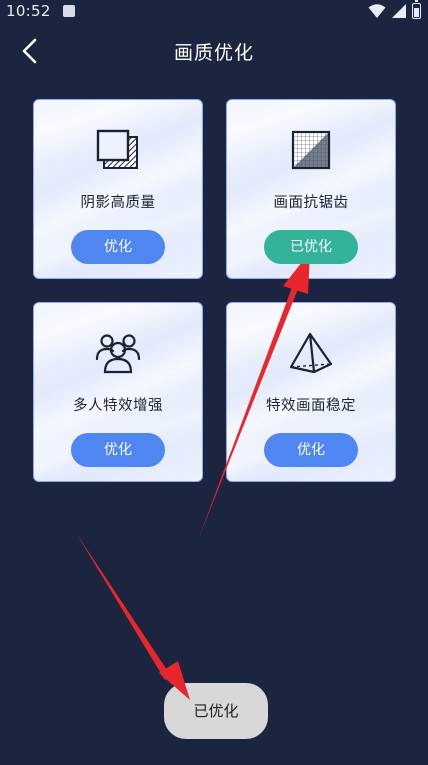  What do you see at coordinates (216, 711) in the screenshot?
I see `toast-message: 已优化` at bounding box center [216, 711].